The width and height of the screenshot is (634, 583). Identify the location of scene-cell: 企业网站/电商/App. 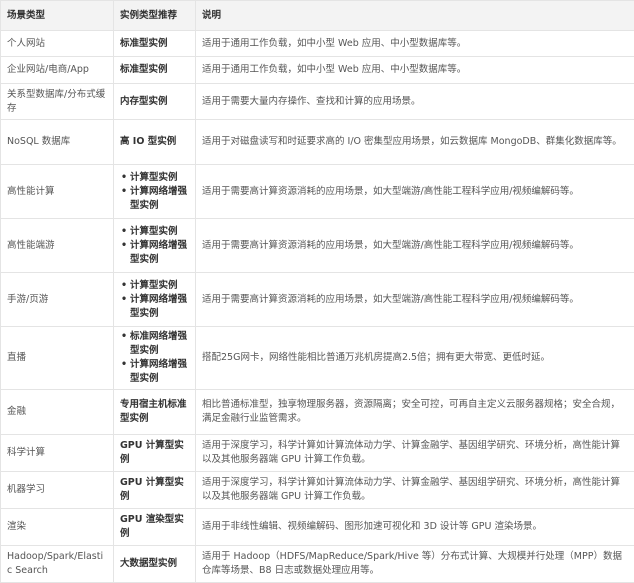
(57, 70).